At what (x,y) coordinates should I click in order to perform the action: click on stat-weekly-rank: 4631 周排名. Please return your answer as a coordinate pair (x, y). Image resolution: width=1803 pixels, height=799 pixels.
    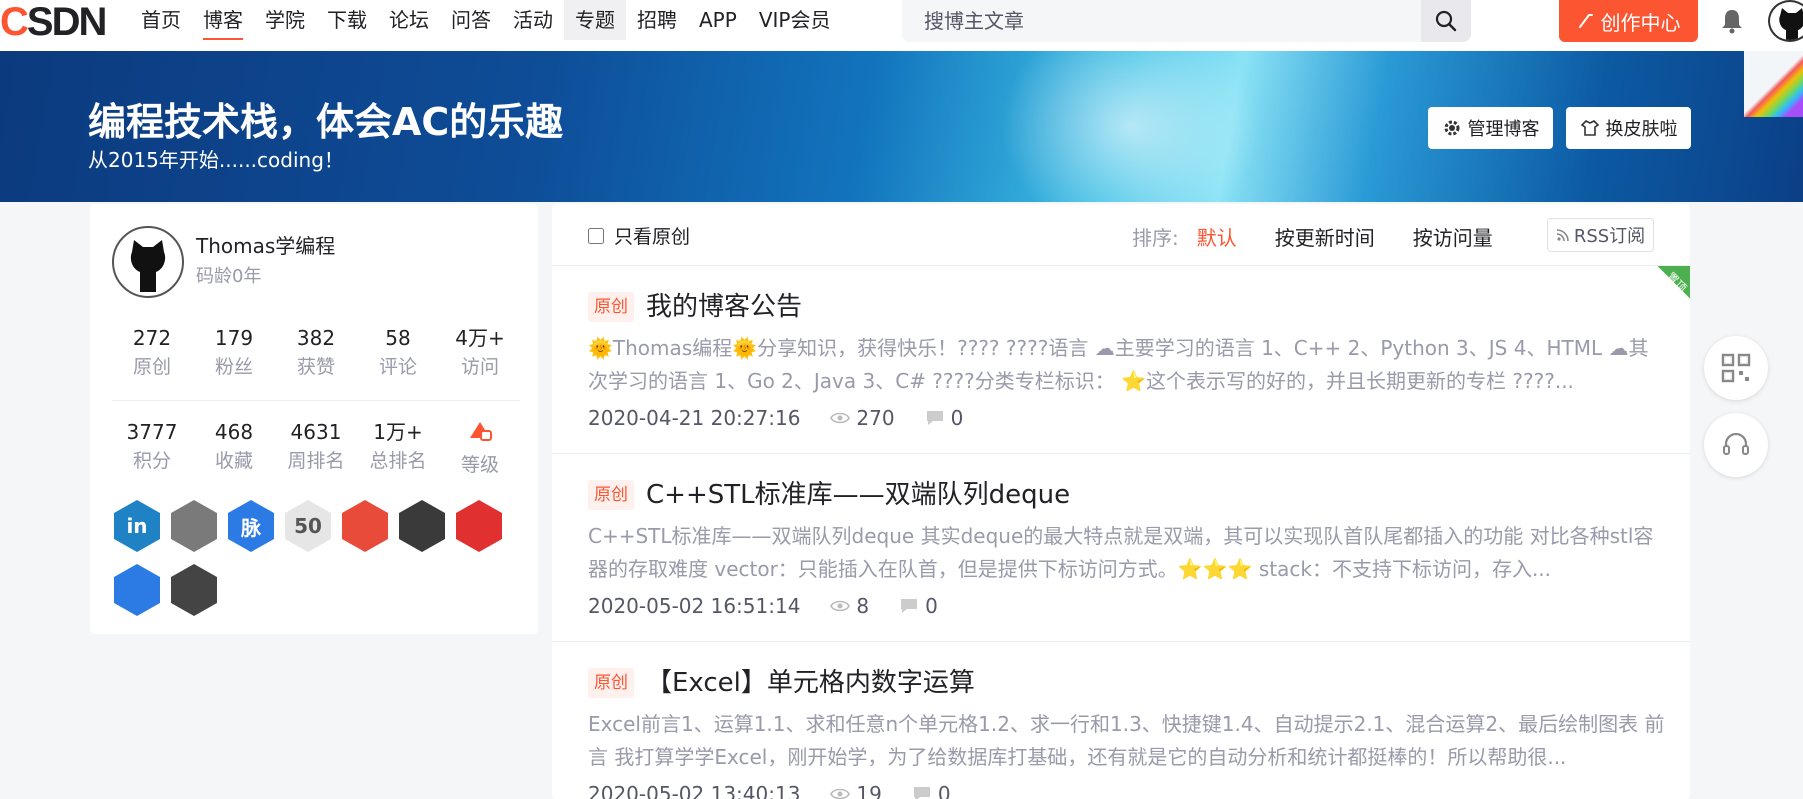
    Looking at the image, I should click on (316, 449).